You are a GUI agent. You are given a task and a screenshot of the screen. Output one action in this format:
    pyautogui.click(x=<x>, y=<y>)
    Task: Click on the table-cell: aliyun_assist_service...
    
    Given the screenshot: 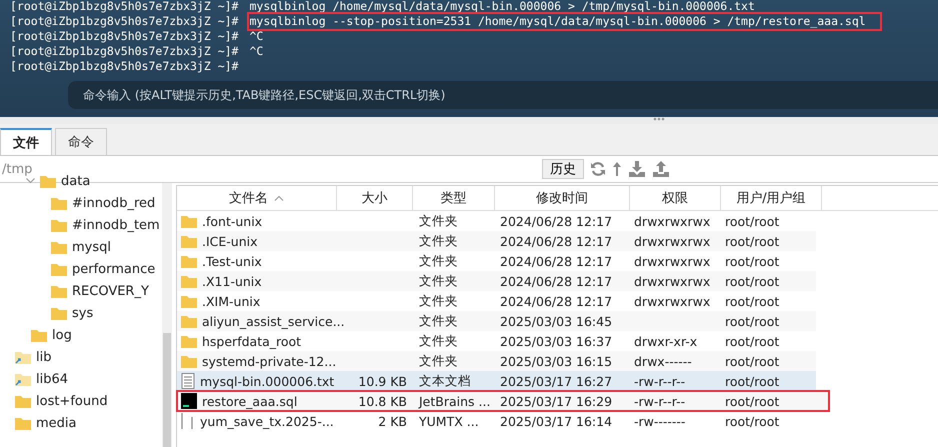 What is the action you would take?
    pyautogui.click(x=273, y=321)
    